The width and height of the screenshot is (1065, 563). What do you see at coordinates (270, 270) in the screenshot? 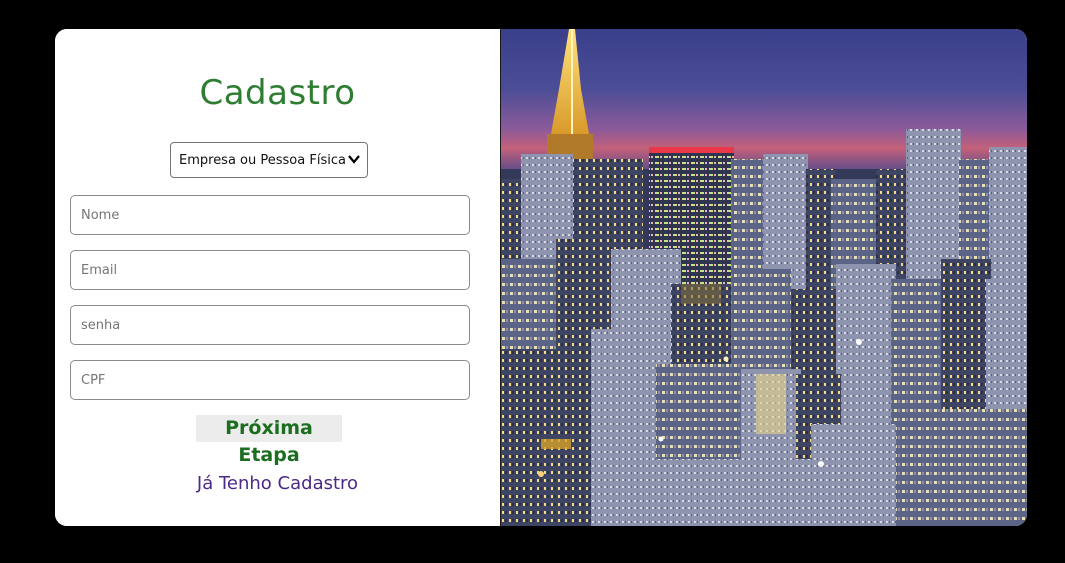
I see `email-field` at bounding box center [270, 270].